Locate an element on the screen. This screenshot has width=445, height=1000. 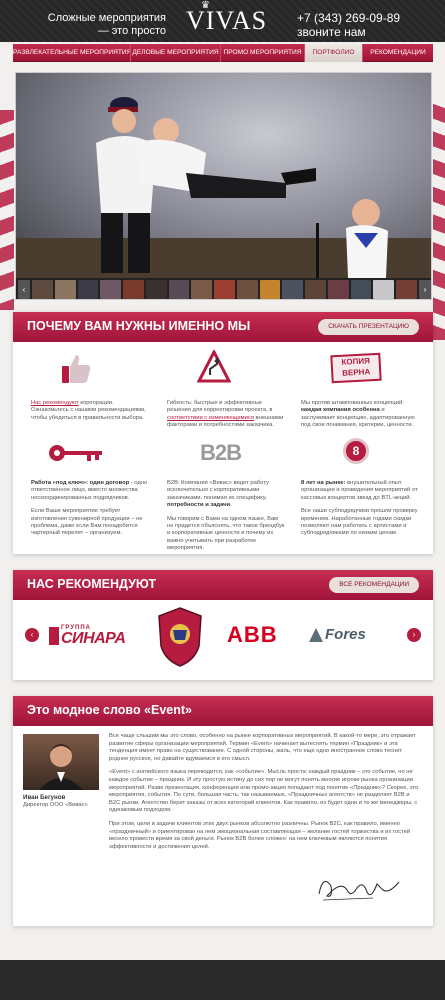
director-name: Иван Бегунов is located at coordinates (44, 797).